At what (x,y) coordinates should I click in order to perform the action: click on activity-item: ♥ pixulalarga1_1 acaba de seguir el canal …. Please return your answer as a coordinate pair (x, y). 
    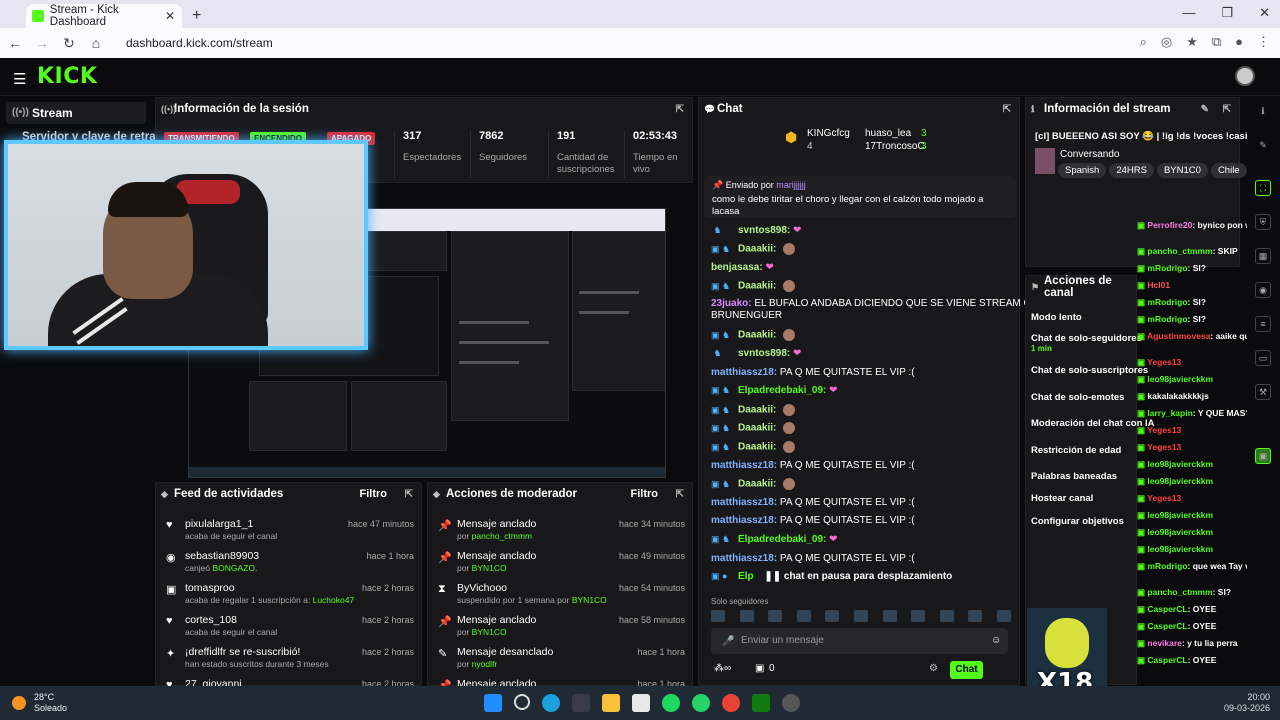
    Looking at the image, I should click on (288, 531).